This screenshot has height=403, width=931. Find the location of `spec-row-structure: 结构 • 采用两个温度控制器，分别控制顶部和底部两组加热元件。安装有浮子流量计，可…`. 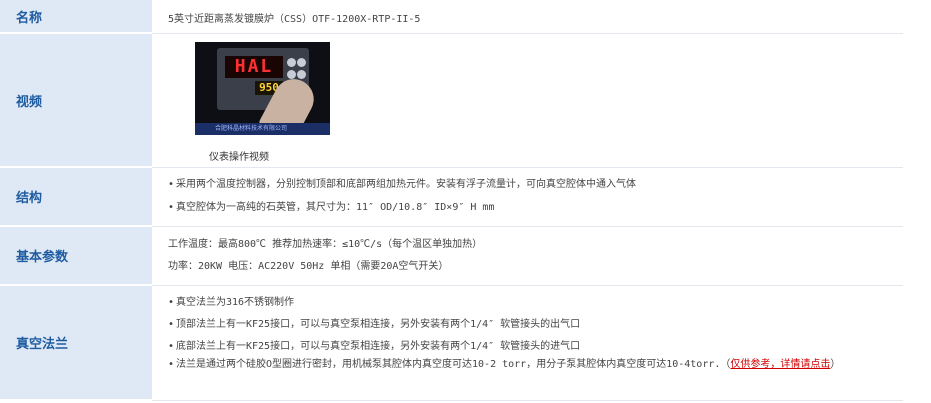

spec-row-structure: 结构 • 采用两个温度控制器，分别控制顶部和底部两组加热元件。安装有浮子流量计，可… is located at coordinates (451, 197).